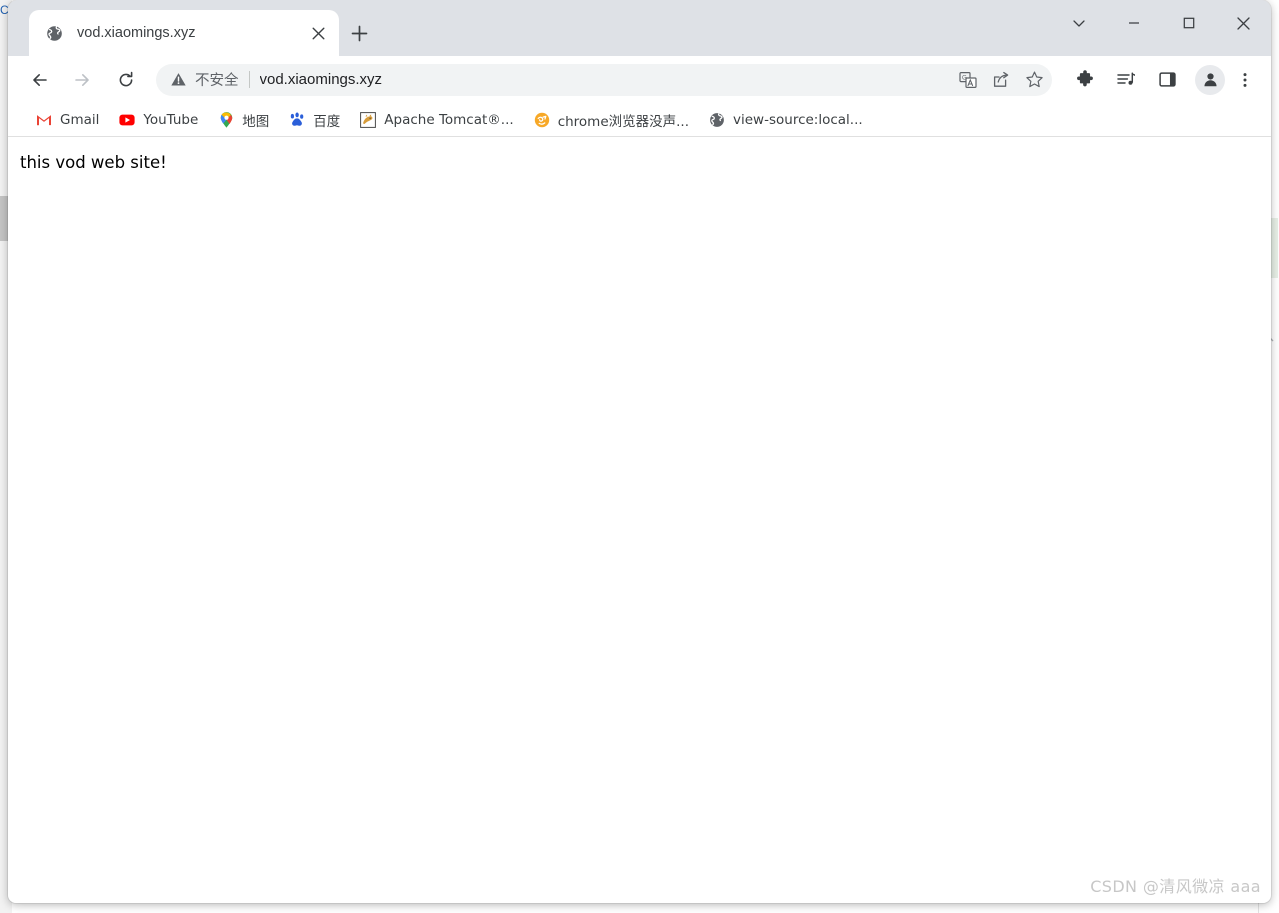 Image resolution: width=1279 pixels, height=913 pixels. Describe the element at coordinates (136, 33) in the screenshot. I see `tab-title: vod.xiaomings.xyz` at that location.